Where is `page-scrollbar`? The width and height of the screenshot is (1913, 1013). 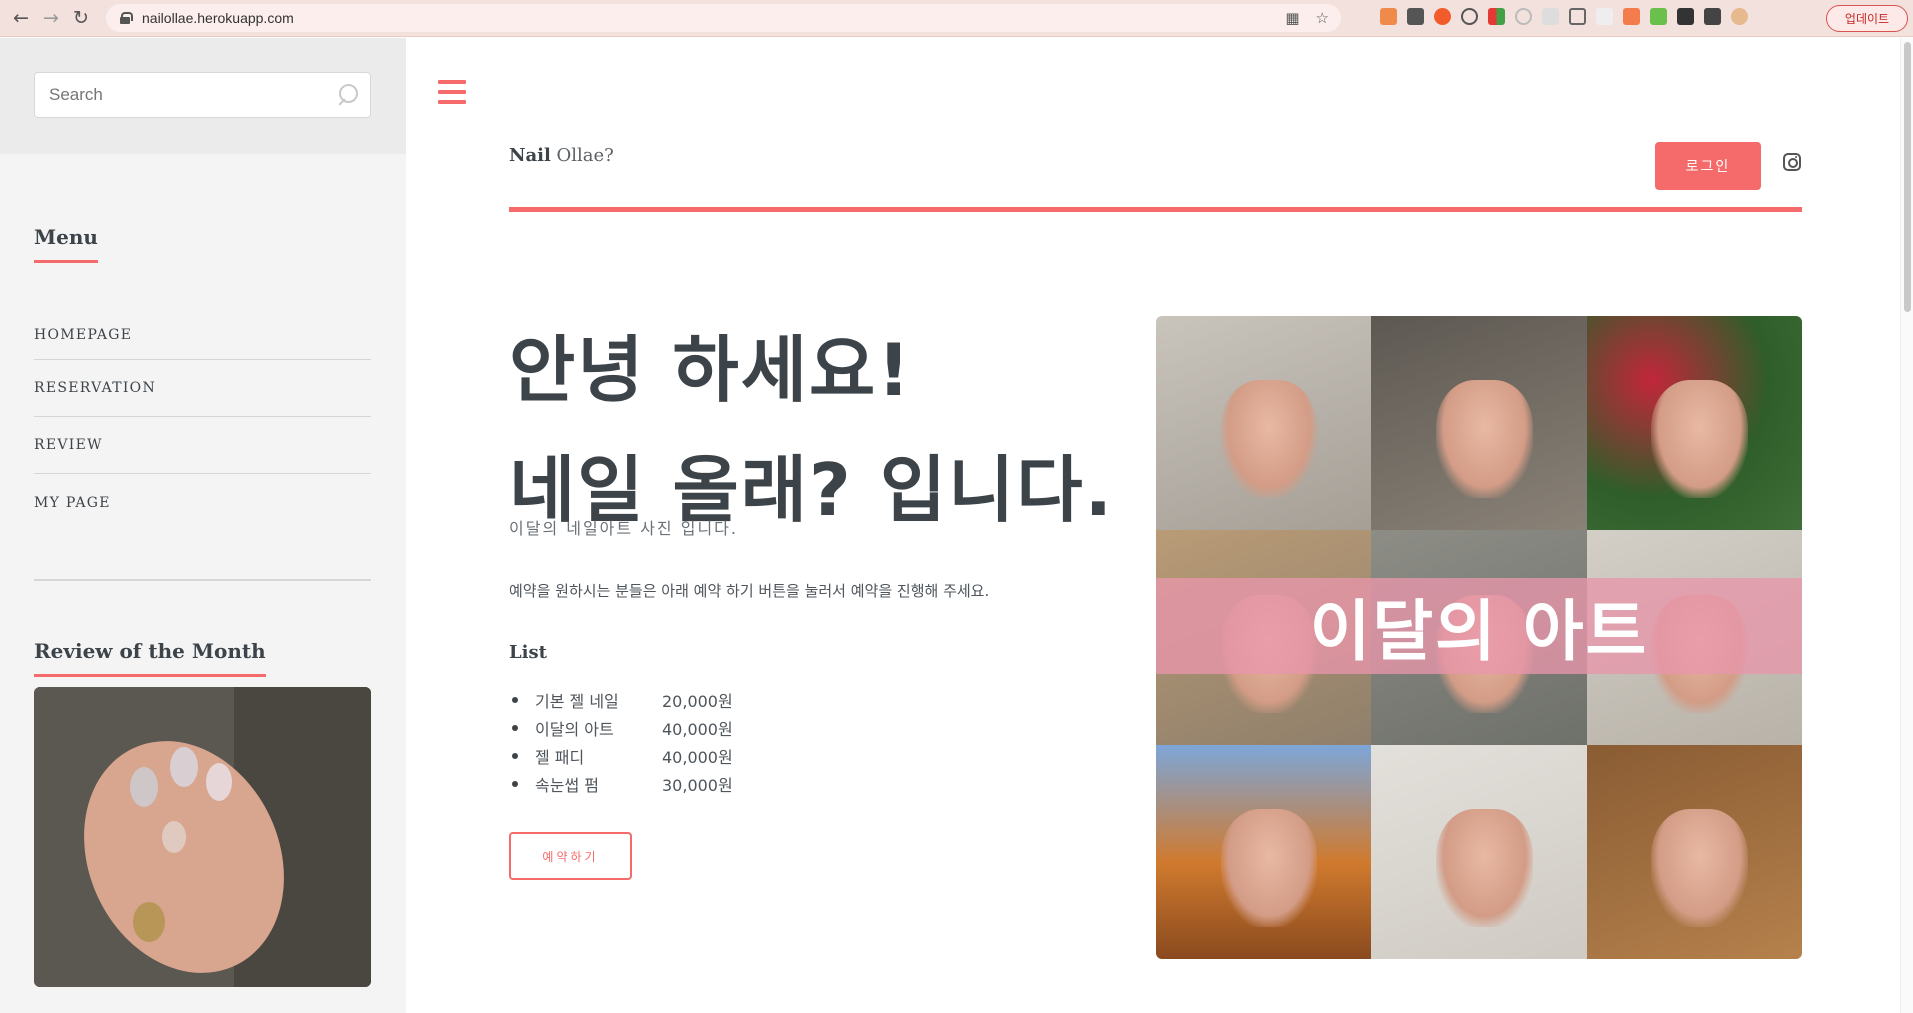
page-scrollbar is located at coordinates (1906, 525).